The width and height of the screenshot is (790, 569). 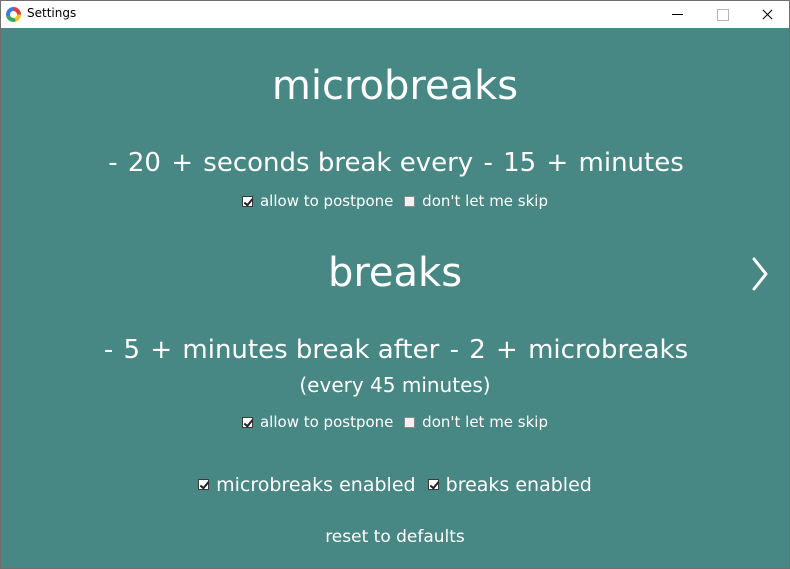 I want to click on microbreak-options: allow to postpone don't let me skip, so click(x=395, y=201).